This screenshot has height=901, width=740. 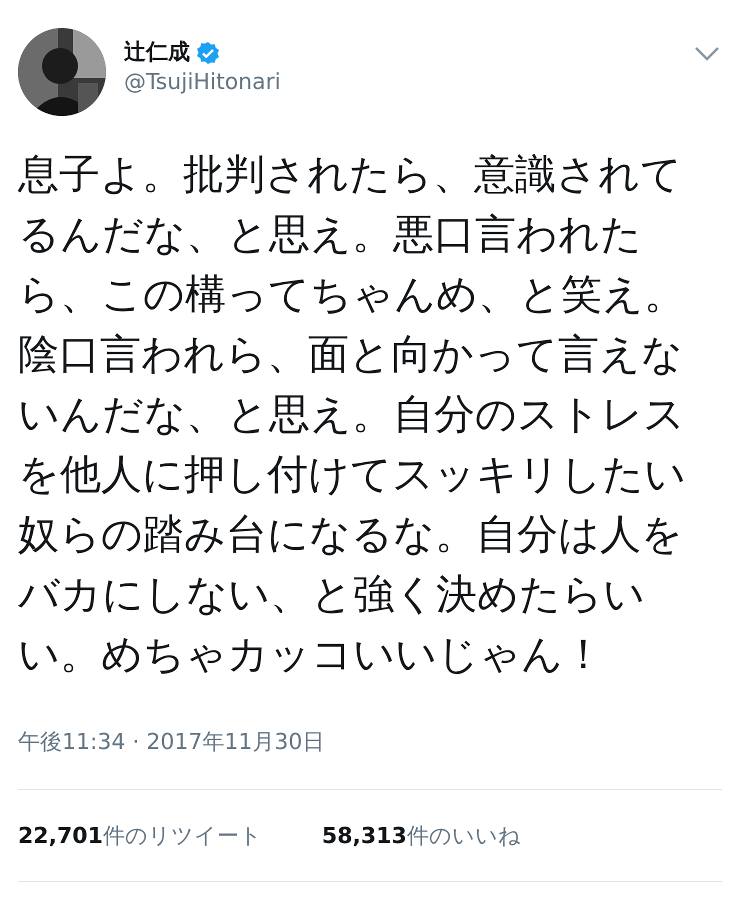 What do you see at coordinates (171, 742) in the screenshot?
I see `timestamp: 午後11:34 · 2017年11月30日` at bounding box center [171, 742].